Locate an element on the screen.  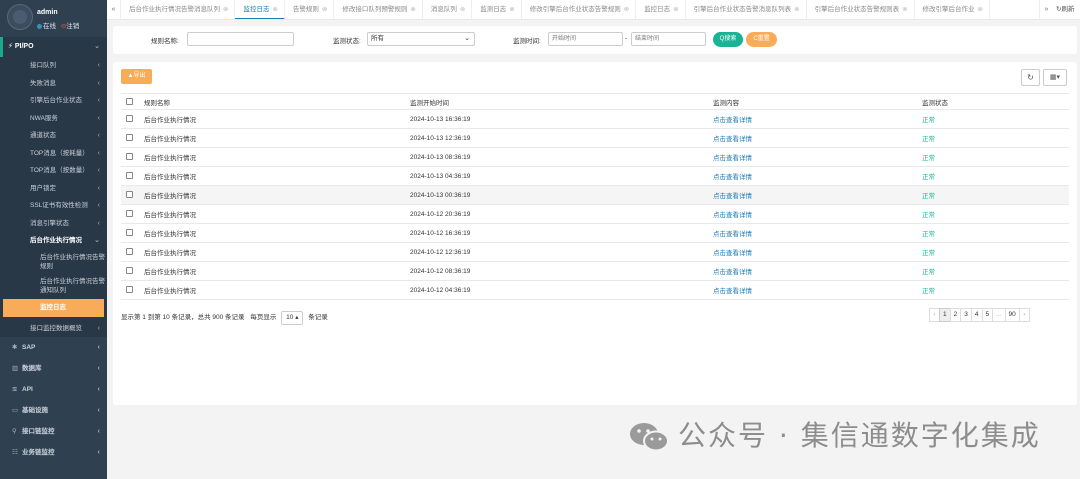
tab-item: 修改引擎后台作业状态告警规则 ⊗ is located at coordinates (579, 9).